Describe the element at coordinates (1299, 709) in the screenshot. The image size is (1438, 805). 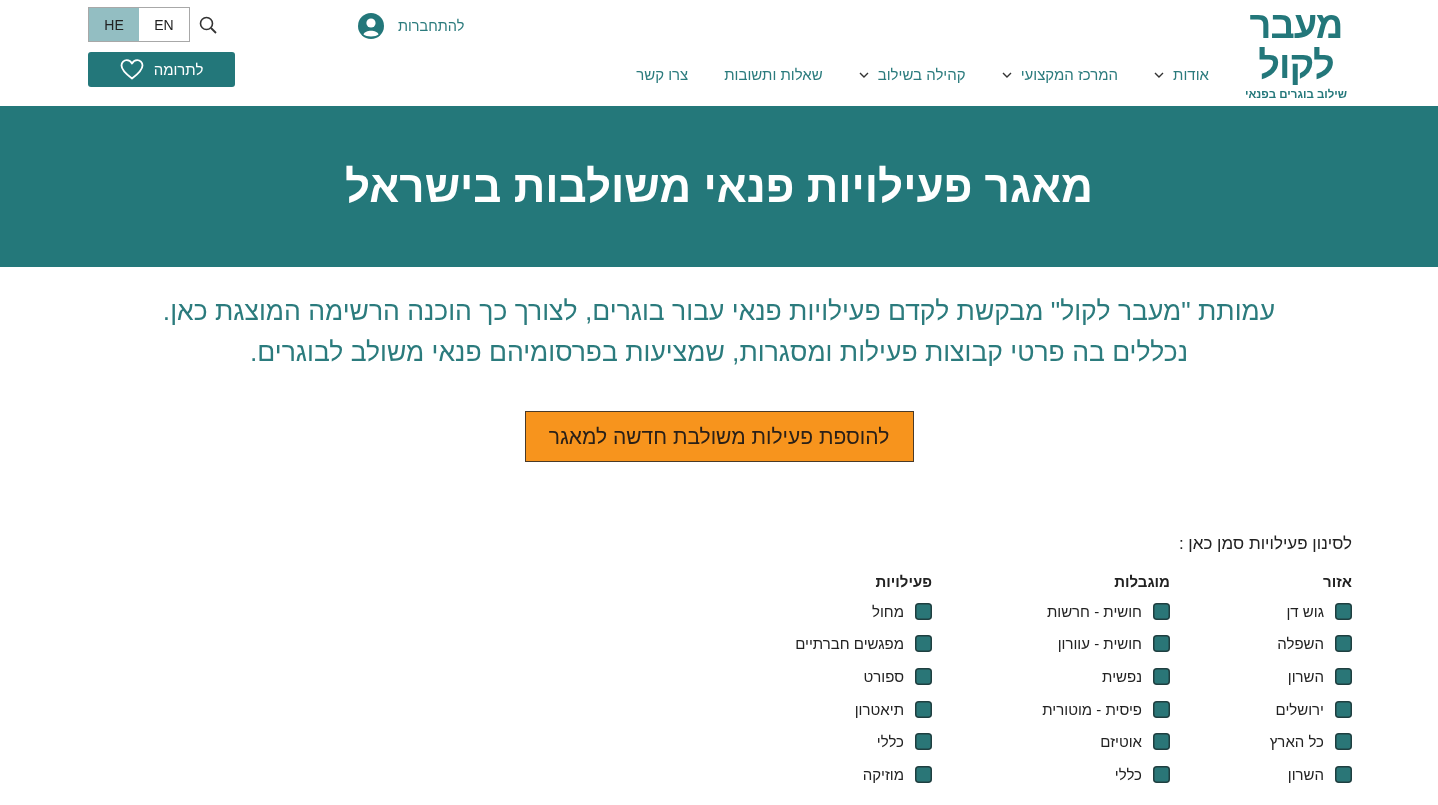
I see `filter-option-label: ירושלים` at that location.